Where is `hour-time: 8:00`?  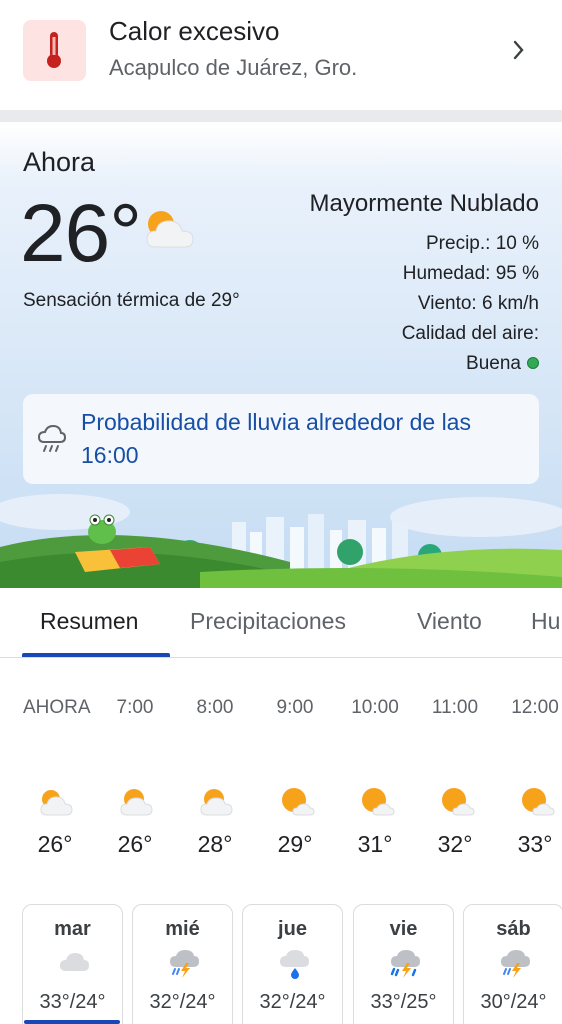 hour-time: 8:00 is located at coordinates (215, 707).